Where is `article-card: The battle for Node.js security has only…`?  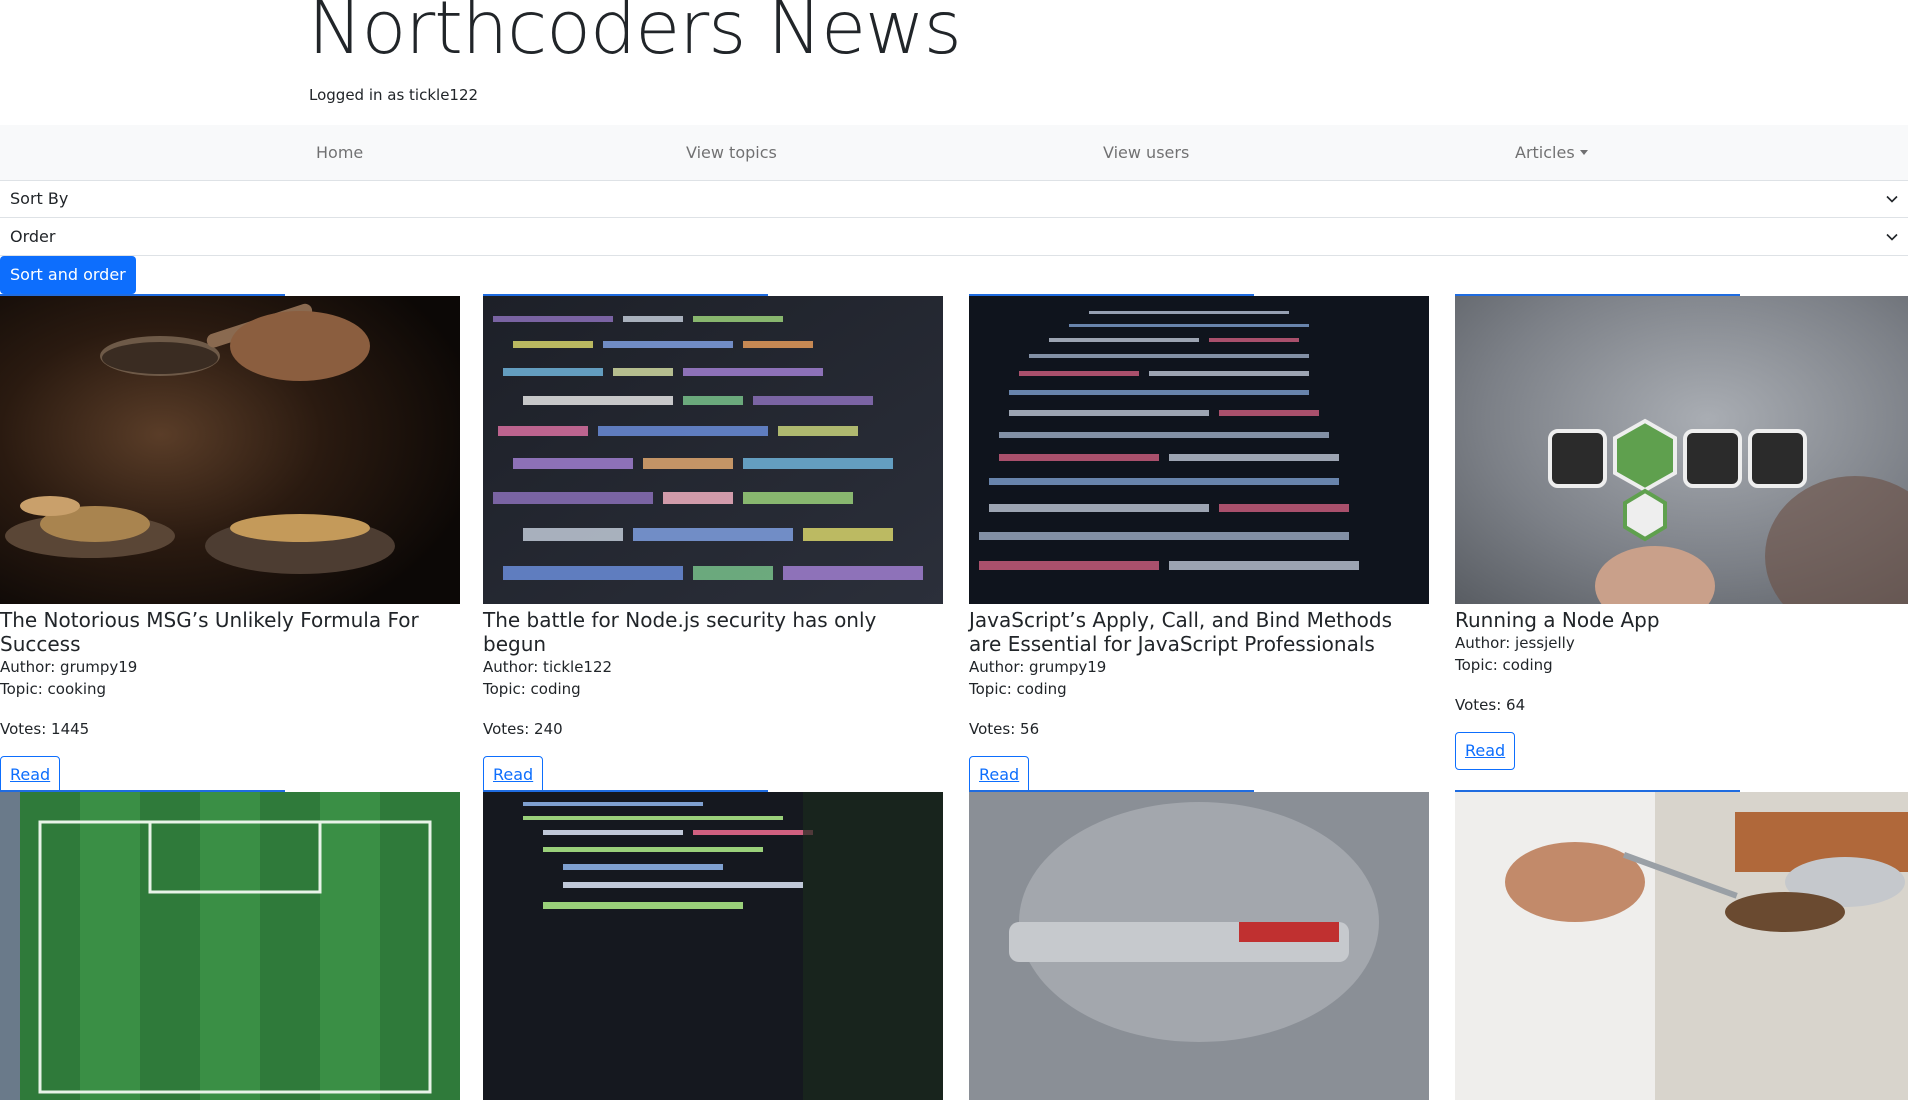
article-card: The battle for Node.js security has only… is located at coordinates (713, 544).